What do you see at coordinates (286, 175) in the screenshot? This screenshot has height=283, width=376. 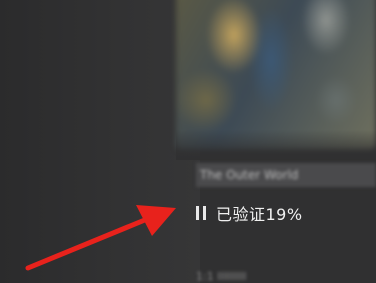 I see `video-title: The Outer World` at bounding box center [286, 175].